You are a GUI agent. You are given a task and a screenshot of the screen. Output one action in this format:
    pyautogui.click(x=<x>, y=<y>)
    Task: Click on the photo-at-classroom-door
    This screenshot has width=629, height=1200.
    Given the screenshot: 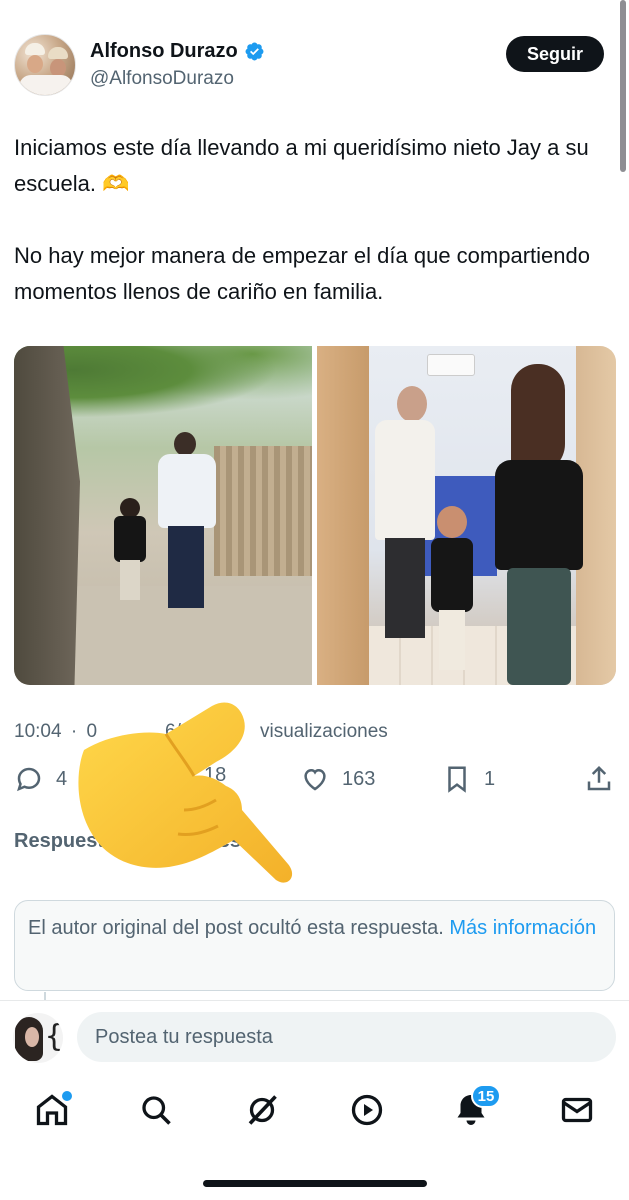 What is the action you would take?
    pyautogui.click(x=466, y=515)
    